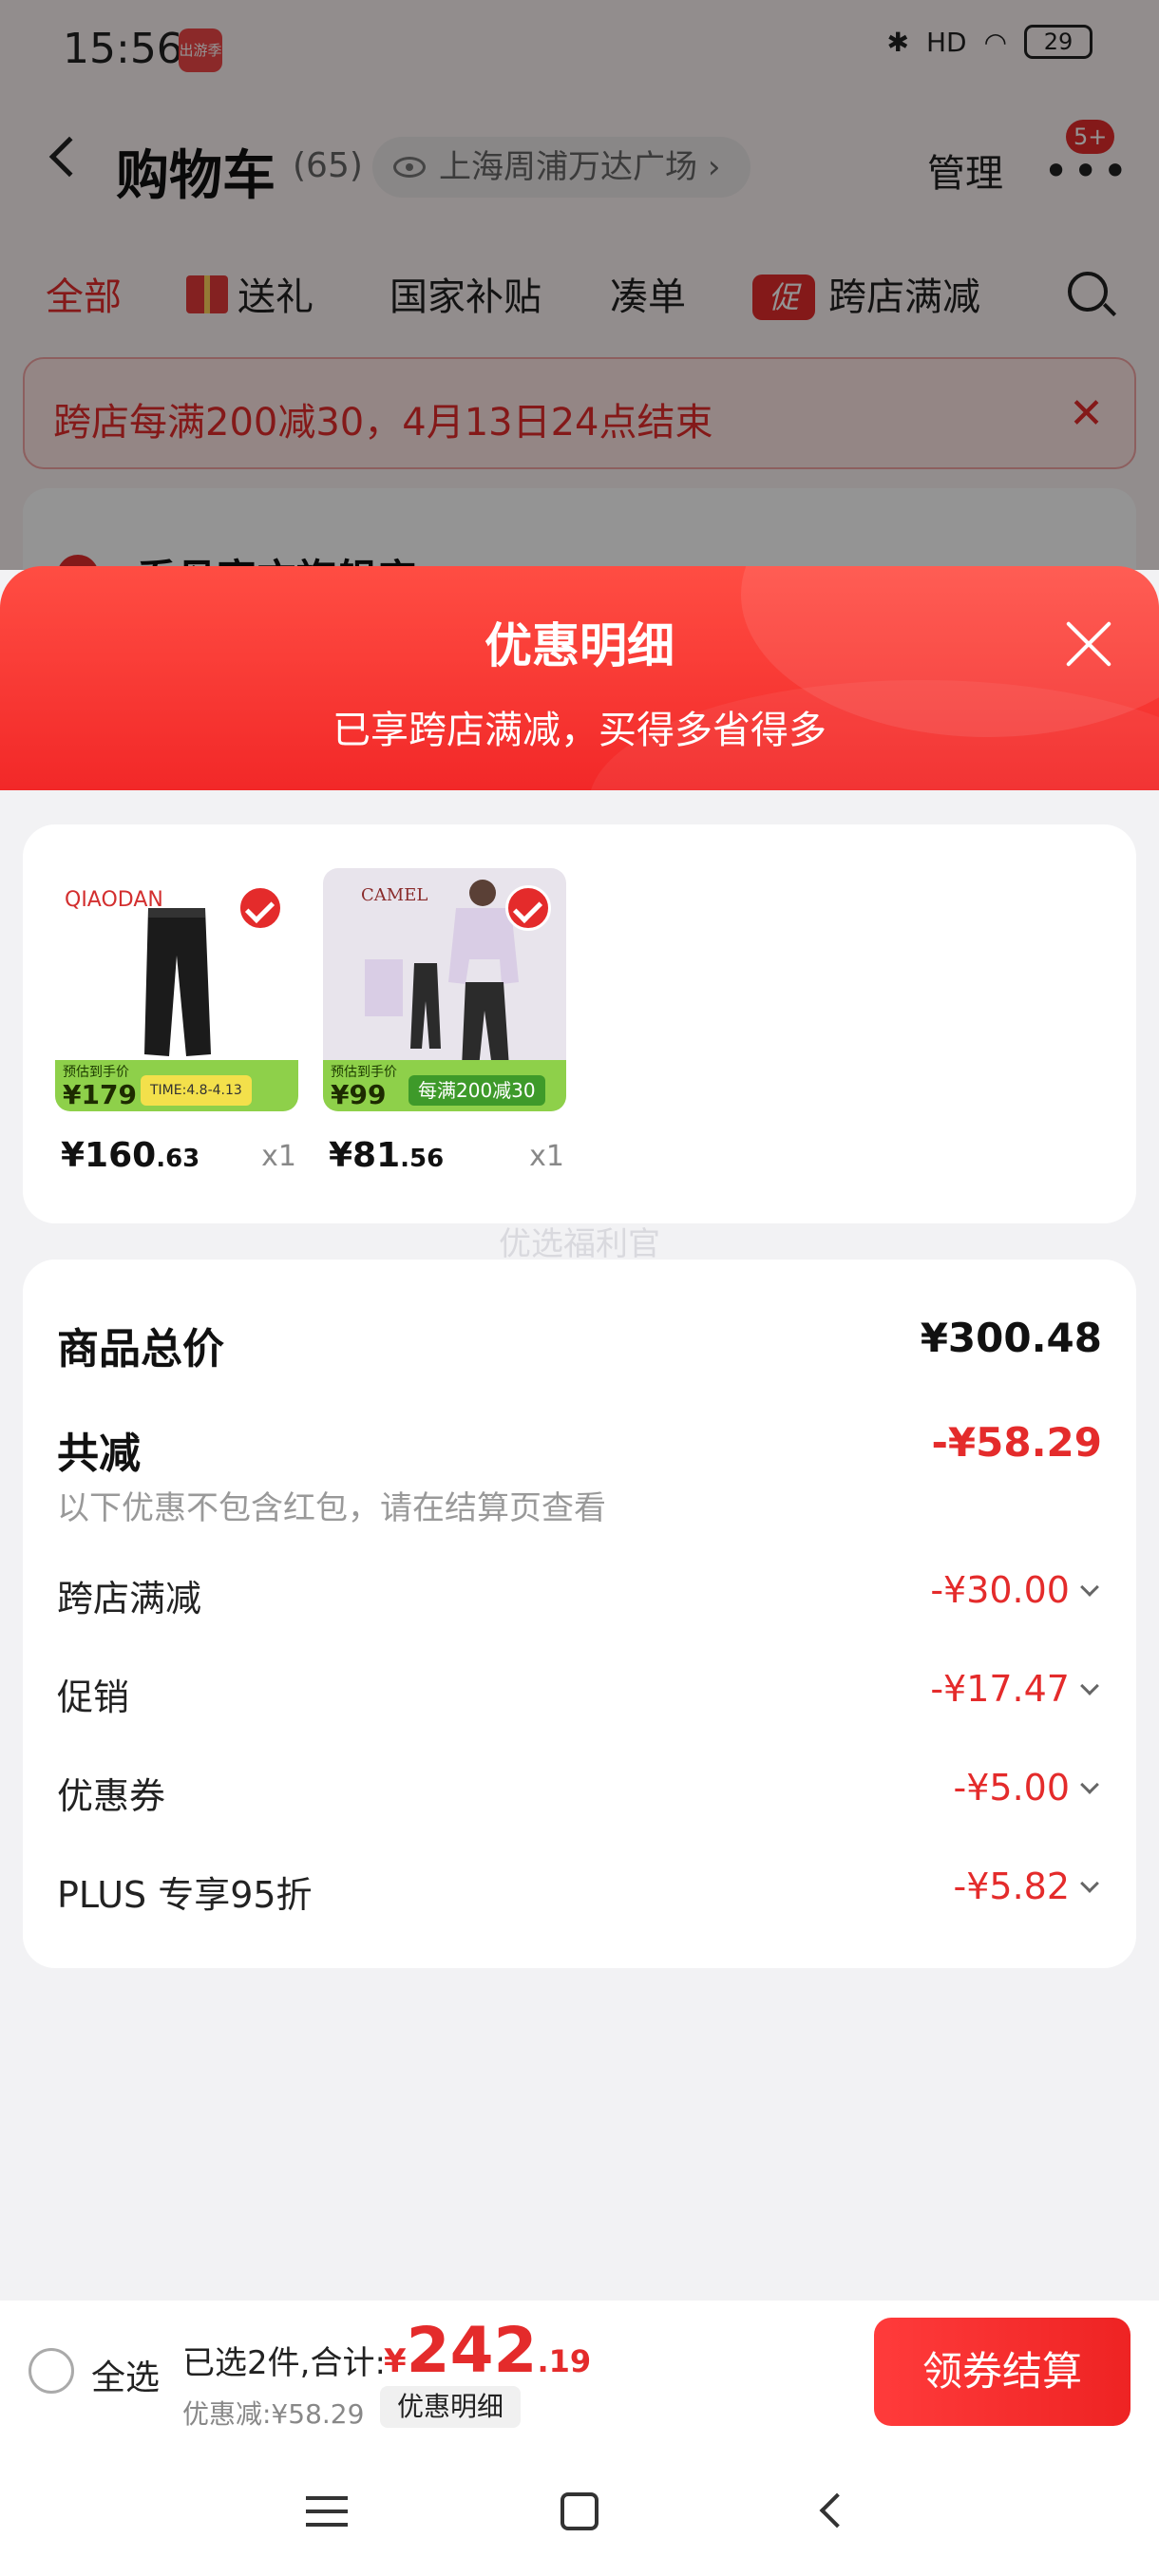 This screenshot has width=1159, height=2576. What do you see at coordinates (196, 1090) in the screenshot?
I see `strip-extra: TIME:4.8-4.13` at bounding box center [196, 1090].